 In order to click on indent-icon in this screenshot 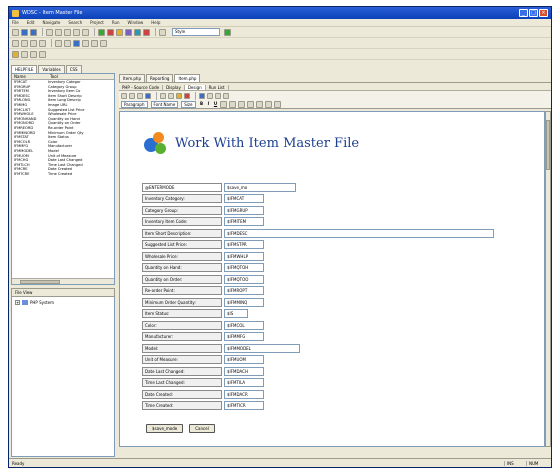, I will do `click(277, 104)`.